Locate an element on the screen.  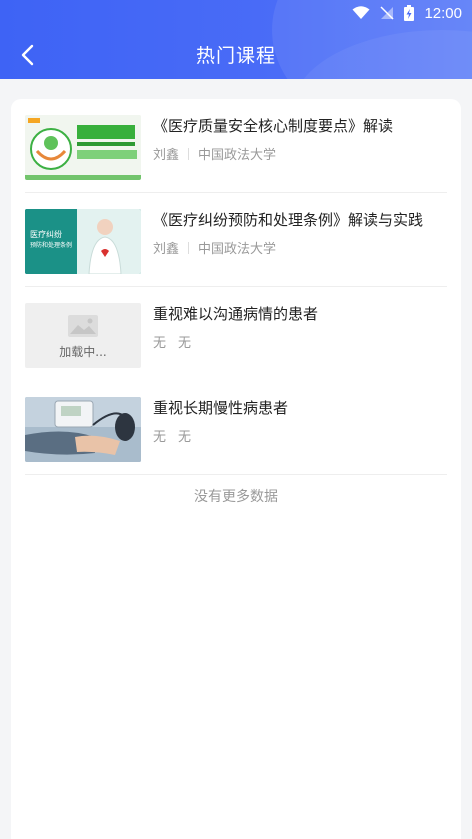
image-placeholder-icon is located at coordinates (83, 326).